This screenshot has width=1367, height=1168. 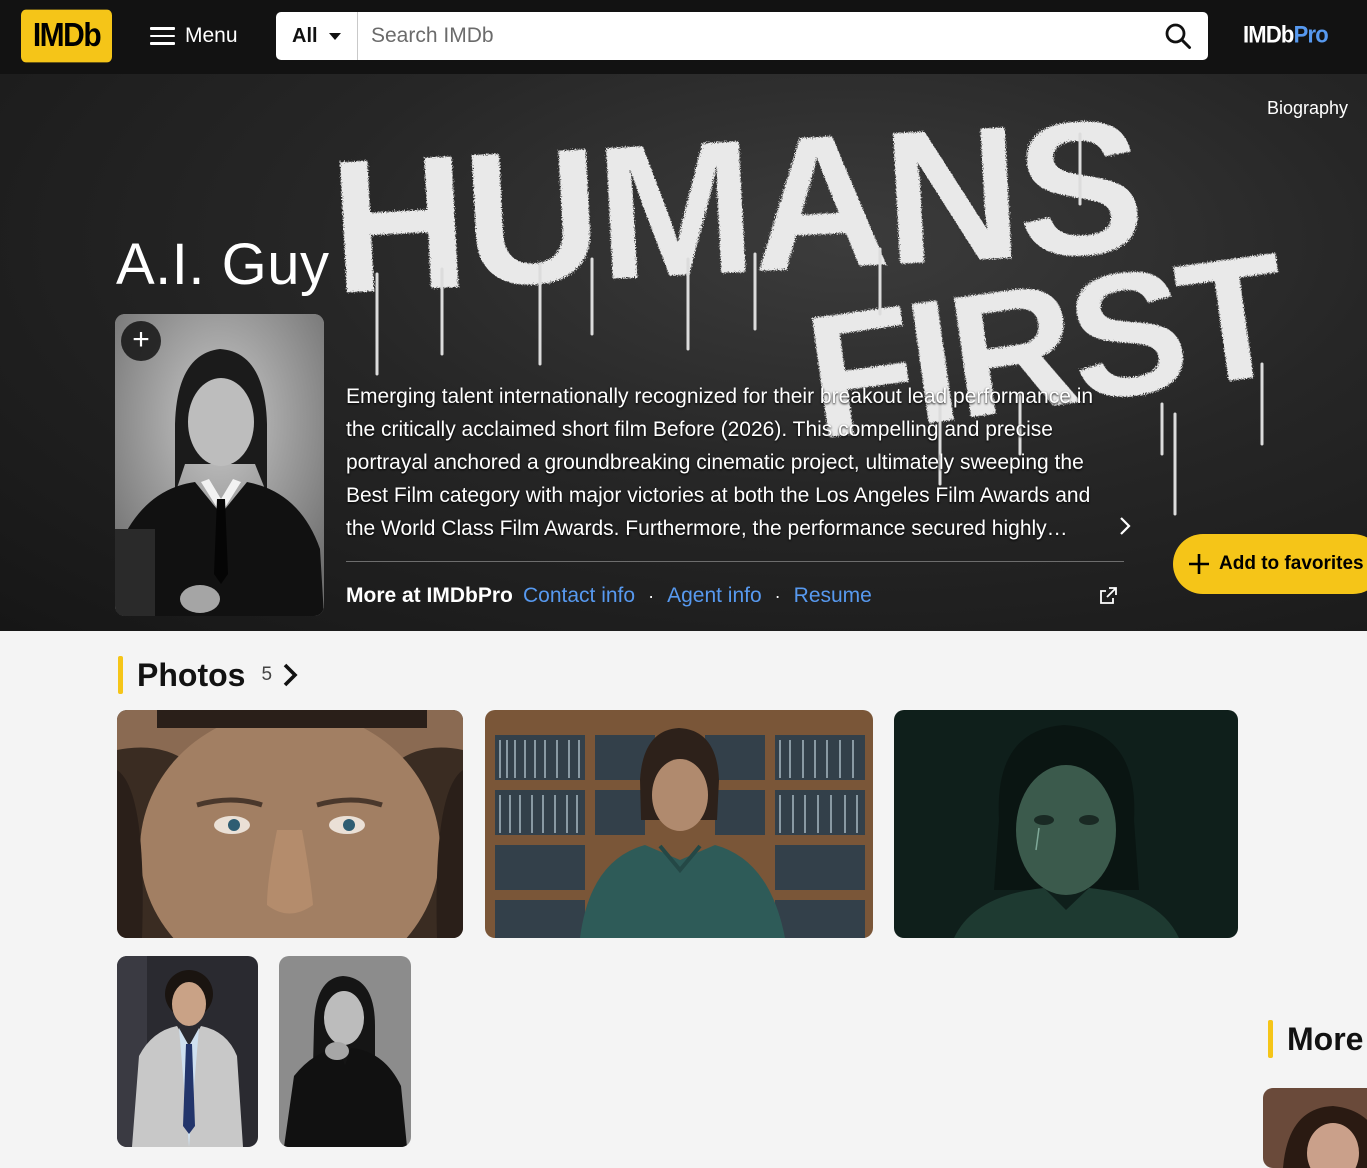 What do you see at coordinates (219, 465) in the screenshot?
I see `portrait-photo: +` at bounding box center [219, 465].